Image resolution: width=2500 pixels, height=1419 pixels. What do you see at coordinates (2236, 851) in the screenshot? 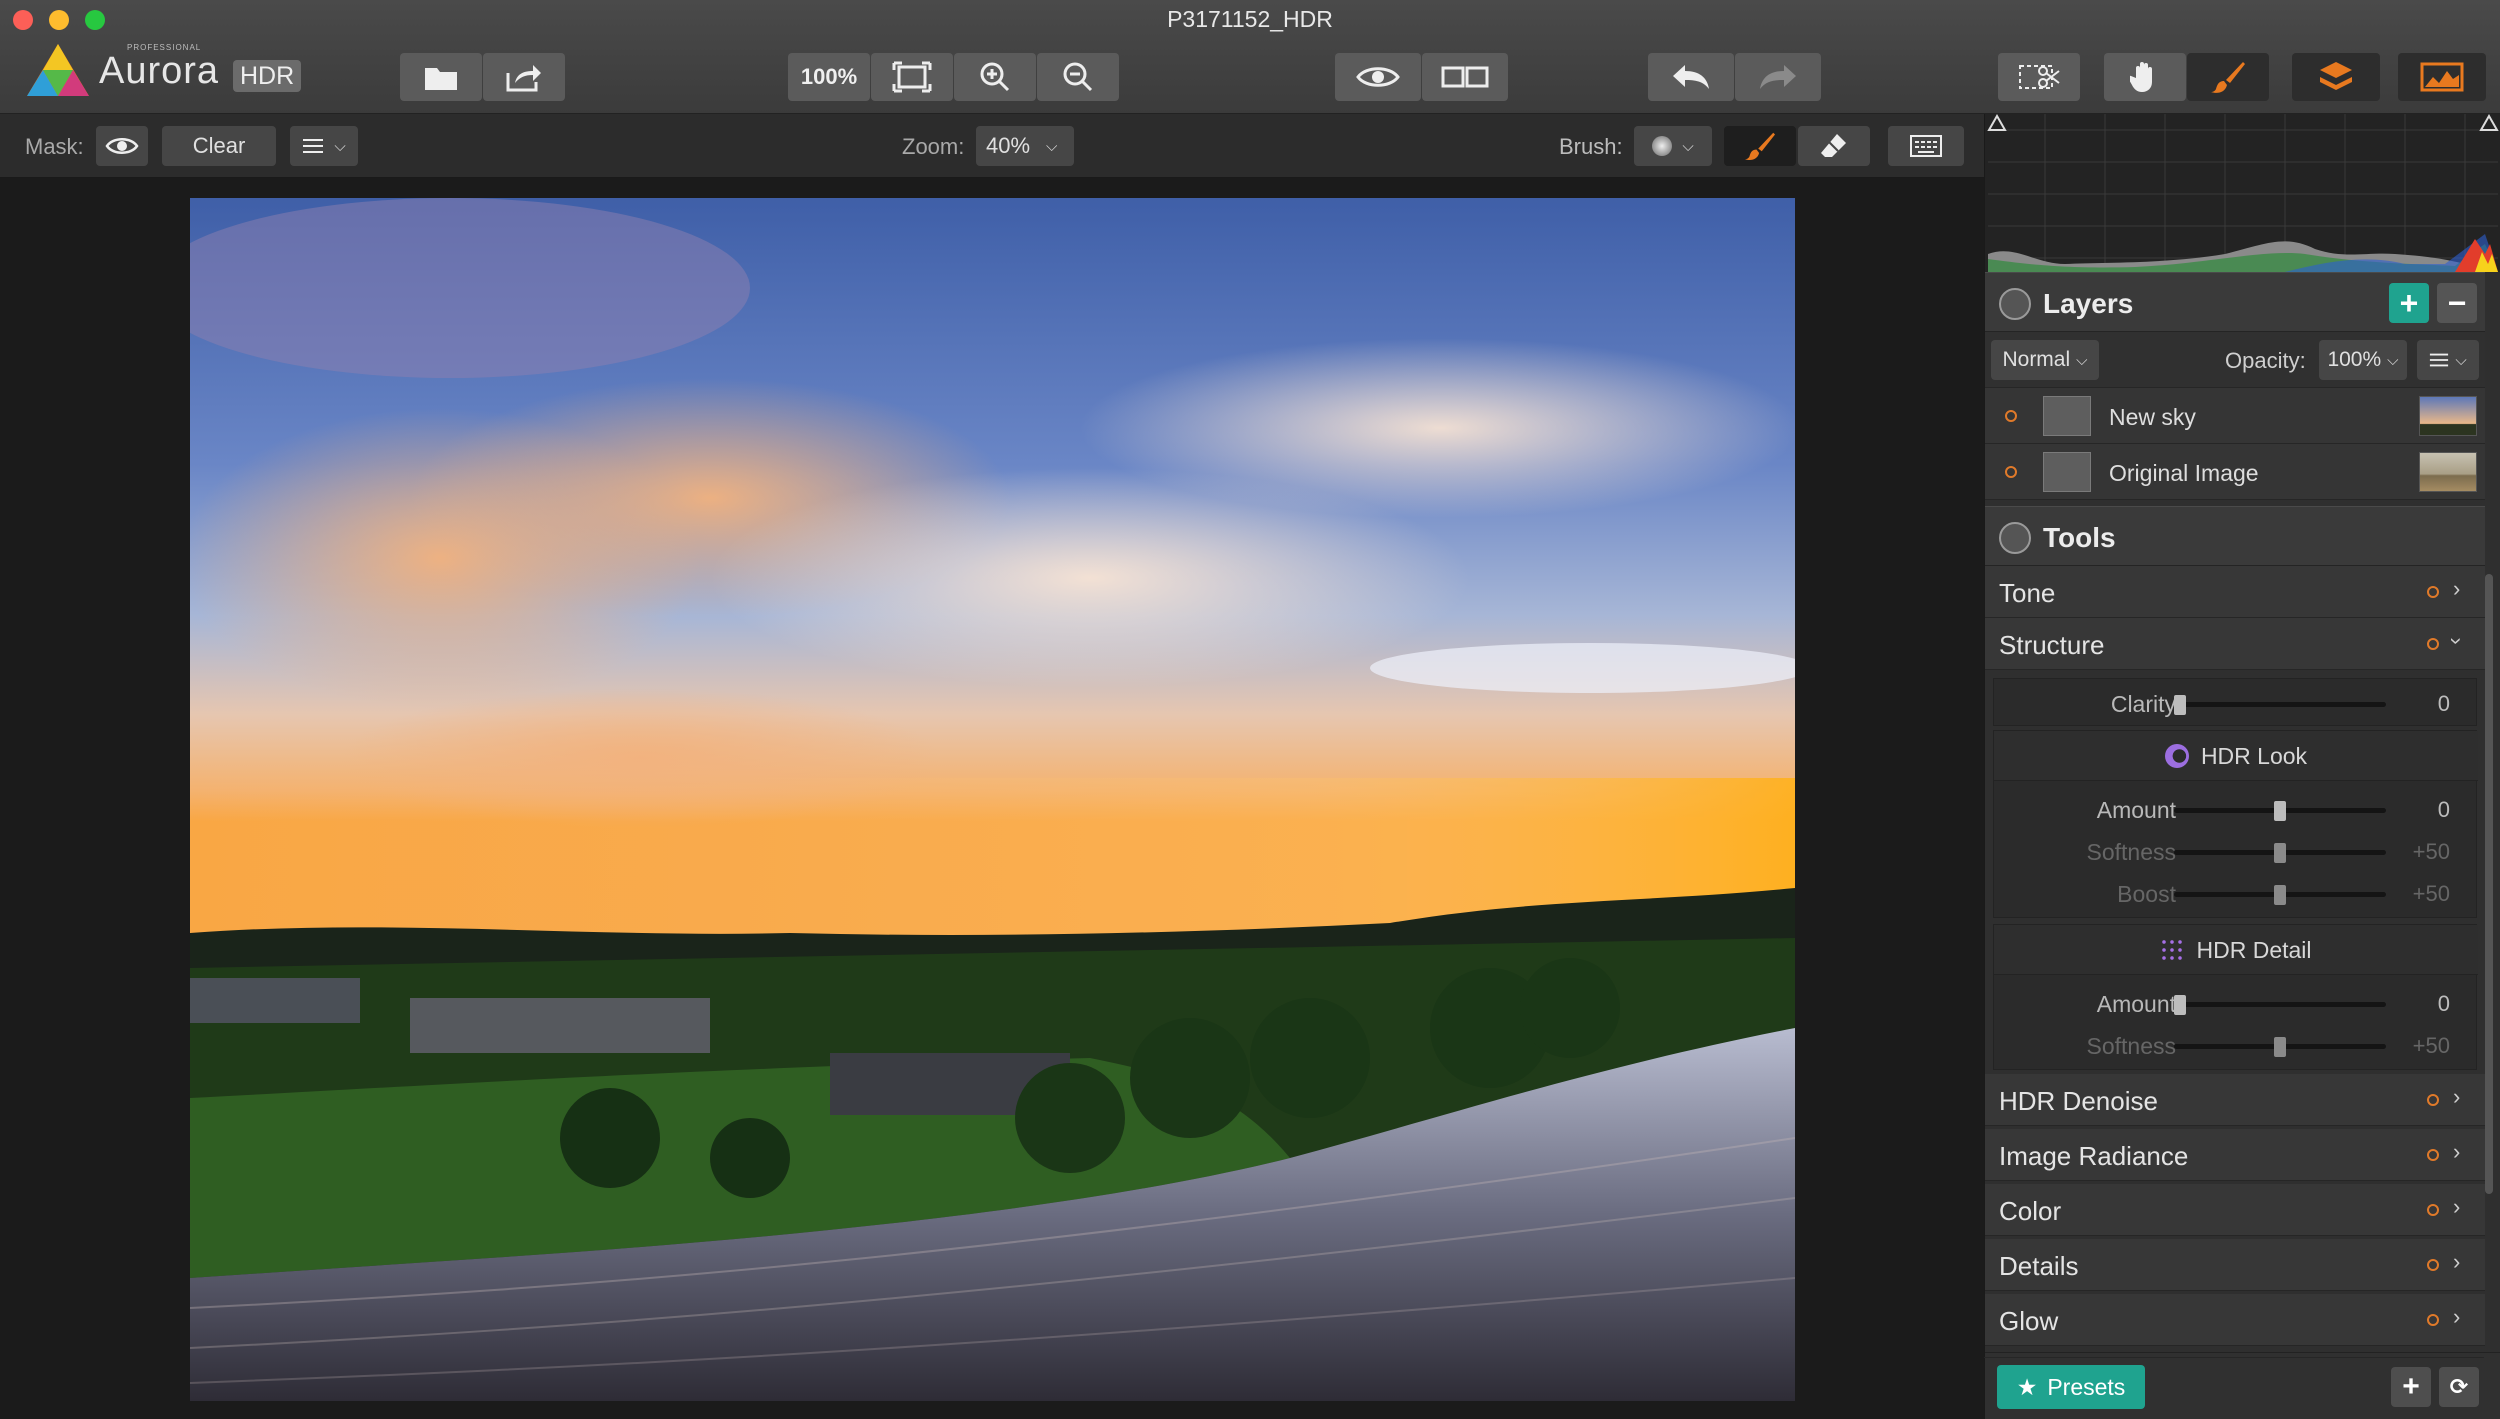
I see `hdr-look-softness-row: Softness +50` at bounding box center [2236, 851].